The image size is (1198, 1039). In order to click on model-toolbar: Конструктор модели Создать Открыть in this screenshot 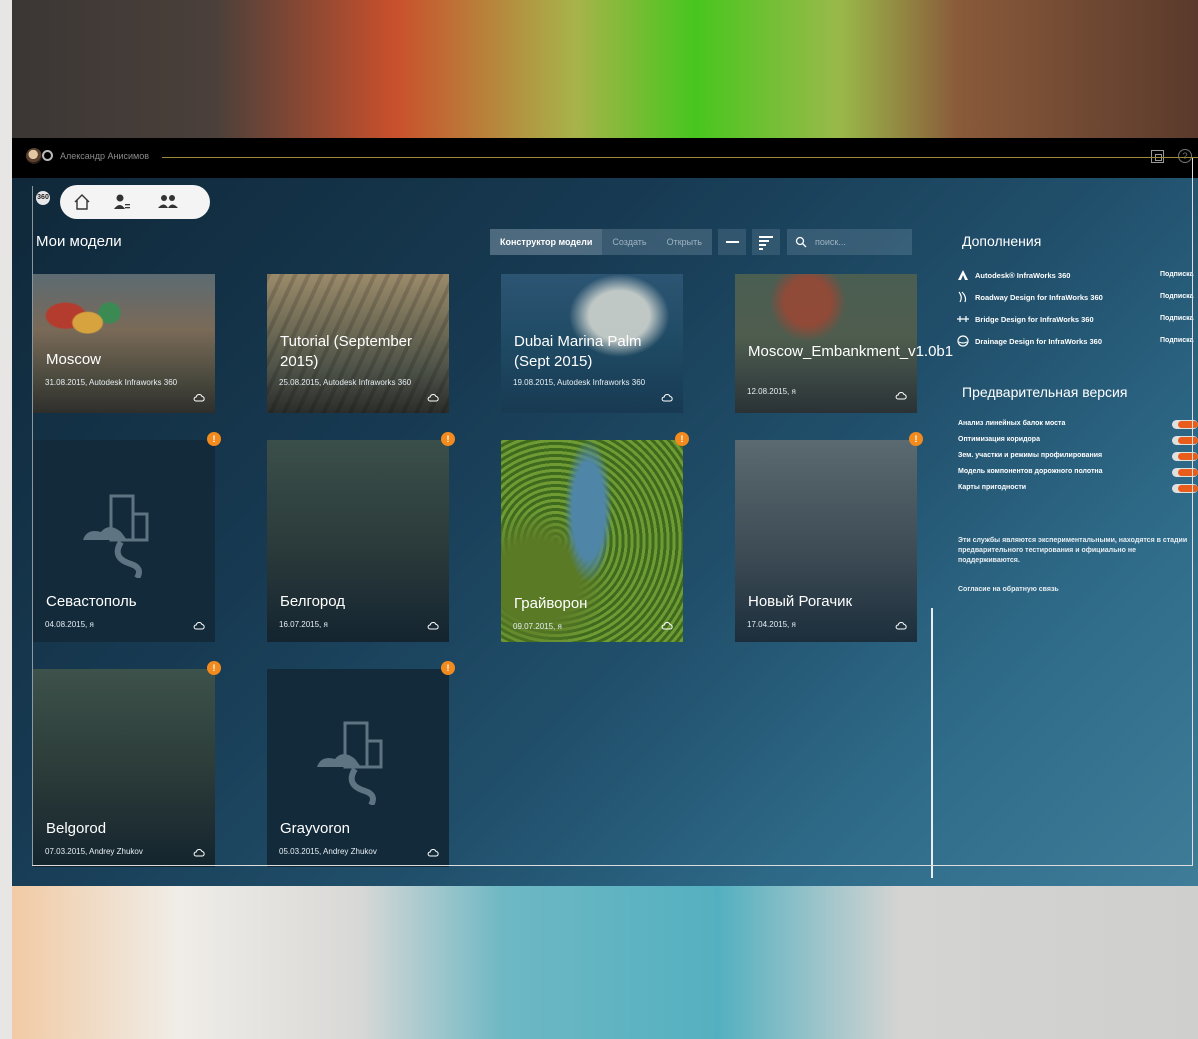, I will do `click(635, 242)`.